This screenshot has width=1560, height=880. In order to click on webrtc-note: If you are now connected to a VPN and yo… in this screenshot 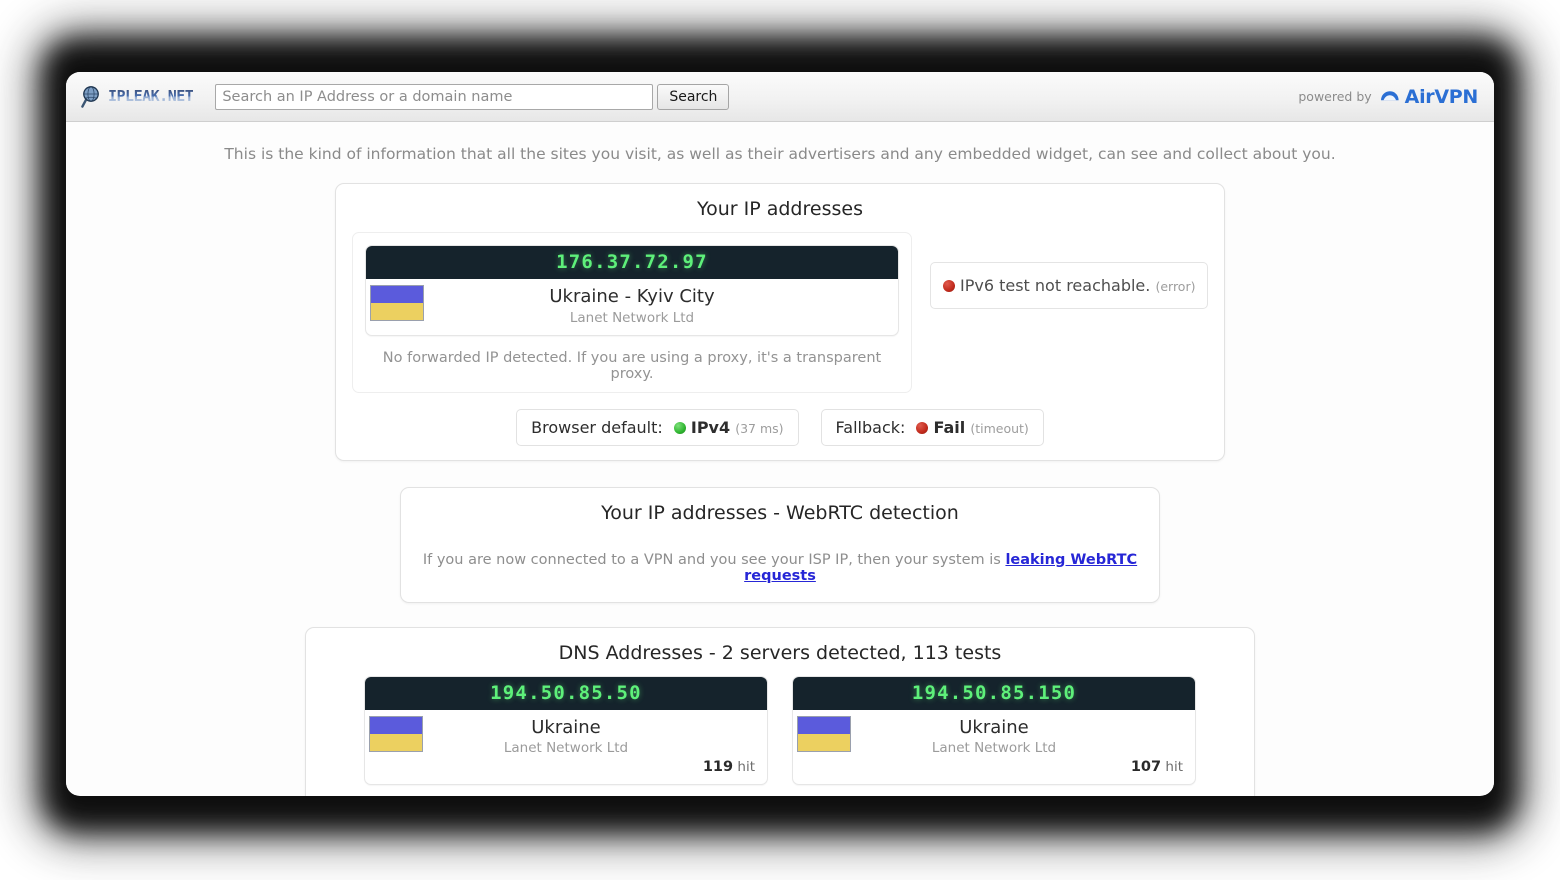, I will do `click(780, 562)`.